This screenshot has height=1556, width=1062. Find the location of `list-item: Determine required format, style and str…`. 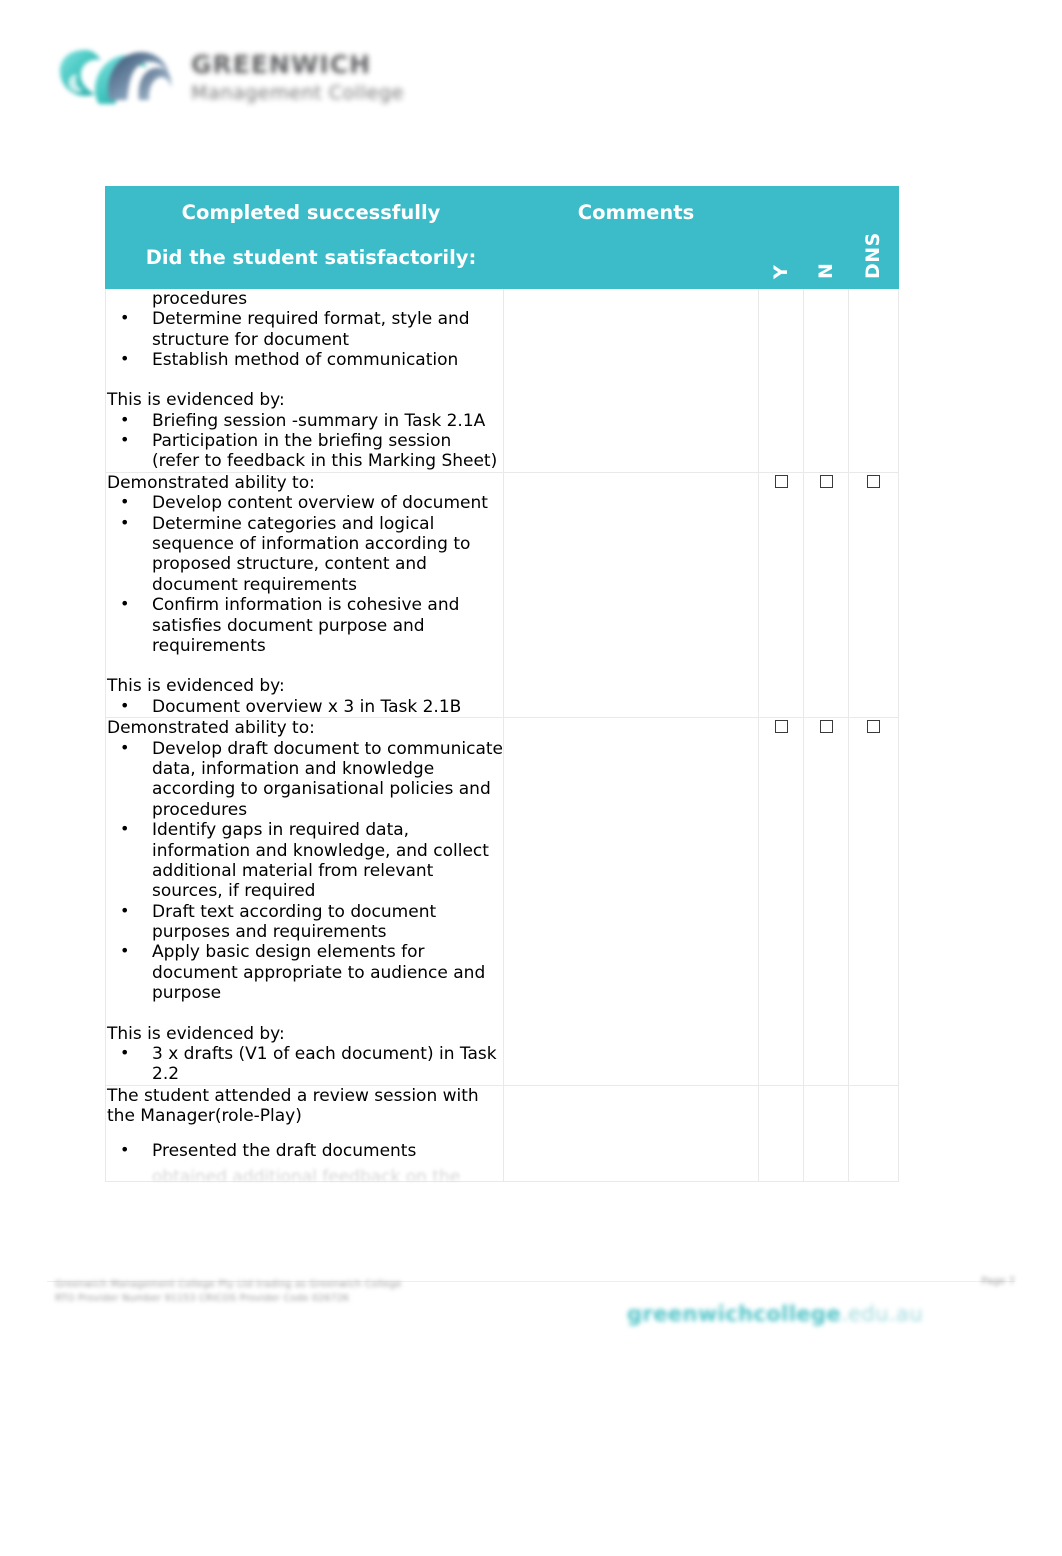

list-item: Determine required format, style and str… is located at coordinates (304, 329).